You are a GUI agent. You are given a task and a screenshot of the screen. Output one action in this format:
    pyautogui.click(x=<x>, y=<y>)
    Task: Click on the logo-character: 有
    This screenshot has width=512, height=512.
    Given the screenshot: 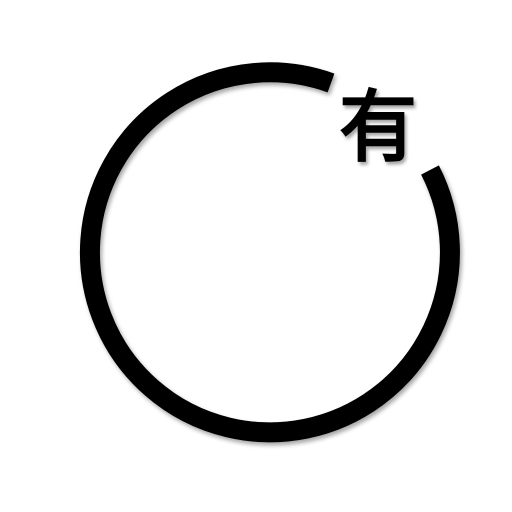 What is the action you would take?
    pyautogui.click(x=377, y=128)
    